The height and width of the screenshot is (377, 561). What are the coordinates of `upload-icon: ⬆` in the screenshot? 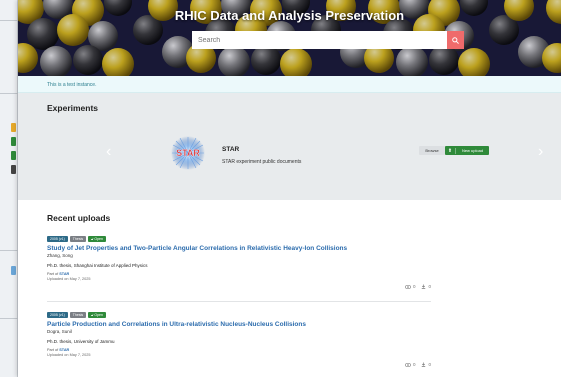 It's located at (450, 150).